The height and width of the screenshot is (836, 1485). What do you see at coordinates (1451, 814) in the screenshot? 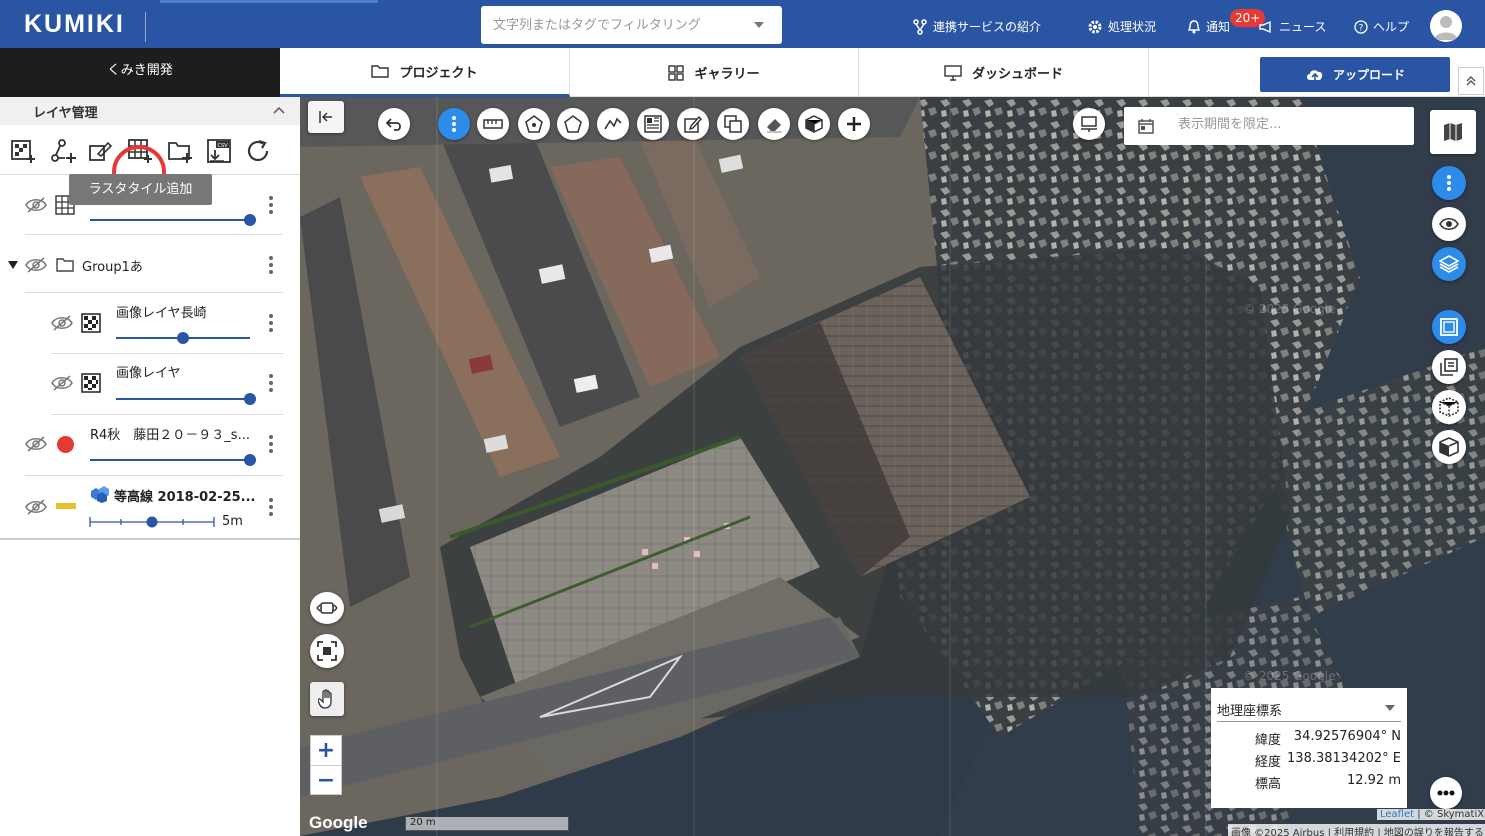
I see `skymatix-credit: | © SkymatiX` at bounding box center [1451, 814].